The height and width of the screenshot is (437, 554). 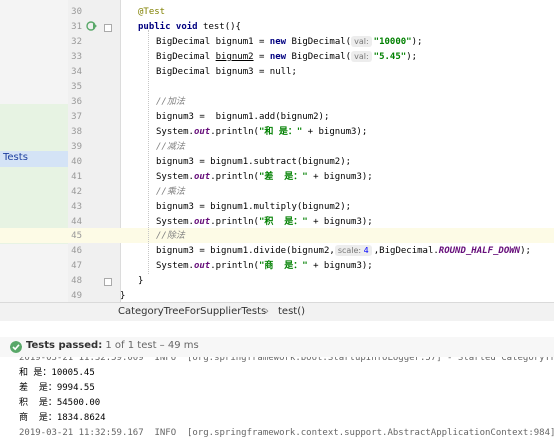 I want to click on line-number: 35, so click(x=76, y=87).